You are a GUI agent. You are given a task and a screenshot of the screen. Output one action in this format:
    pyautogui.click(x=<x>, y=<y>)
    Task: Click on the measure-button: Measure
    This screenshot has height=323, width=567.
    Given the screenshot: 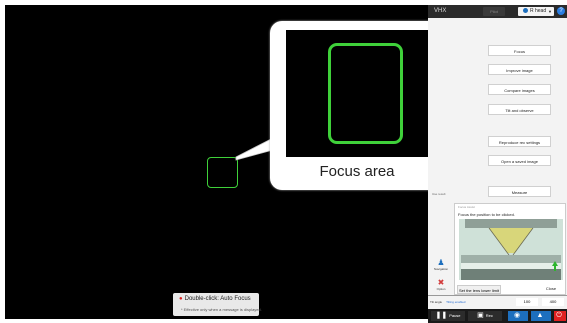 What is the action you would take?
    pyautogui.click(x=519, y=191)
    